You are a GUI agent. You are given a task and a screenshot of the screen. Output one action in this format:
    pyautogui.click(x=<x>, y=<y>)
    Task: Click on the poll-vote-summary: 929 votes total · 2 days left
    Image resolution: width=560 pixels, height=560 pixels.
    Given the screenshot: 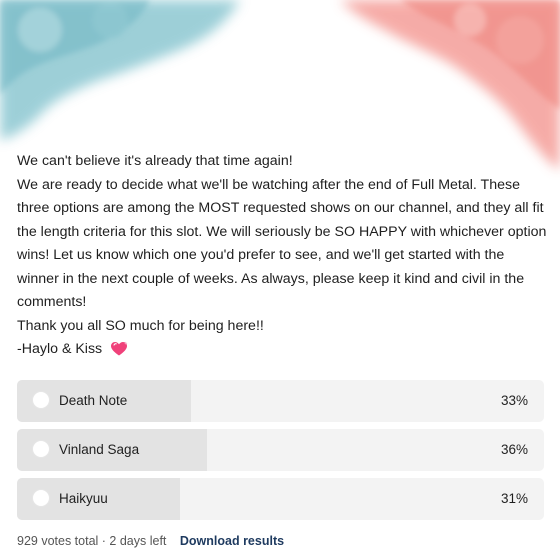 What is the action you would take?
    pyautogui.click(x=92, y=541)
    